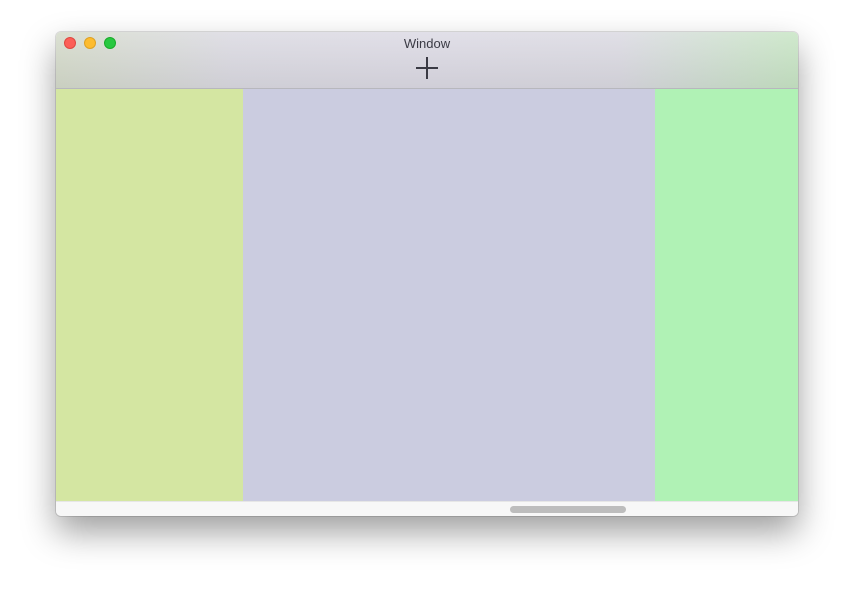 This screenshot has width=854, height=596. I want to click on scrollbar-thumb, so click(568, 509).